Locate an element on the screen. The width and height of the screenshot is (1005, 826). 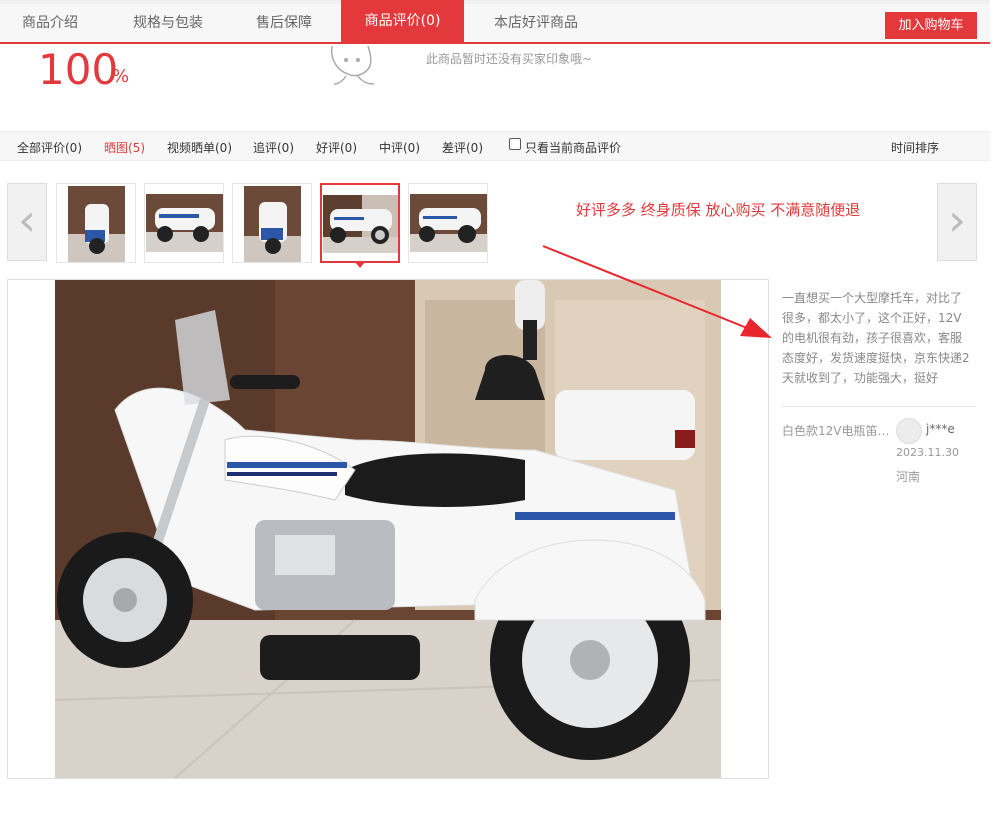
user-region: 河南 is located at coordinates (908, 477).